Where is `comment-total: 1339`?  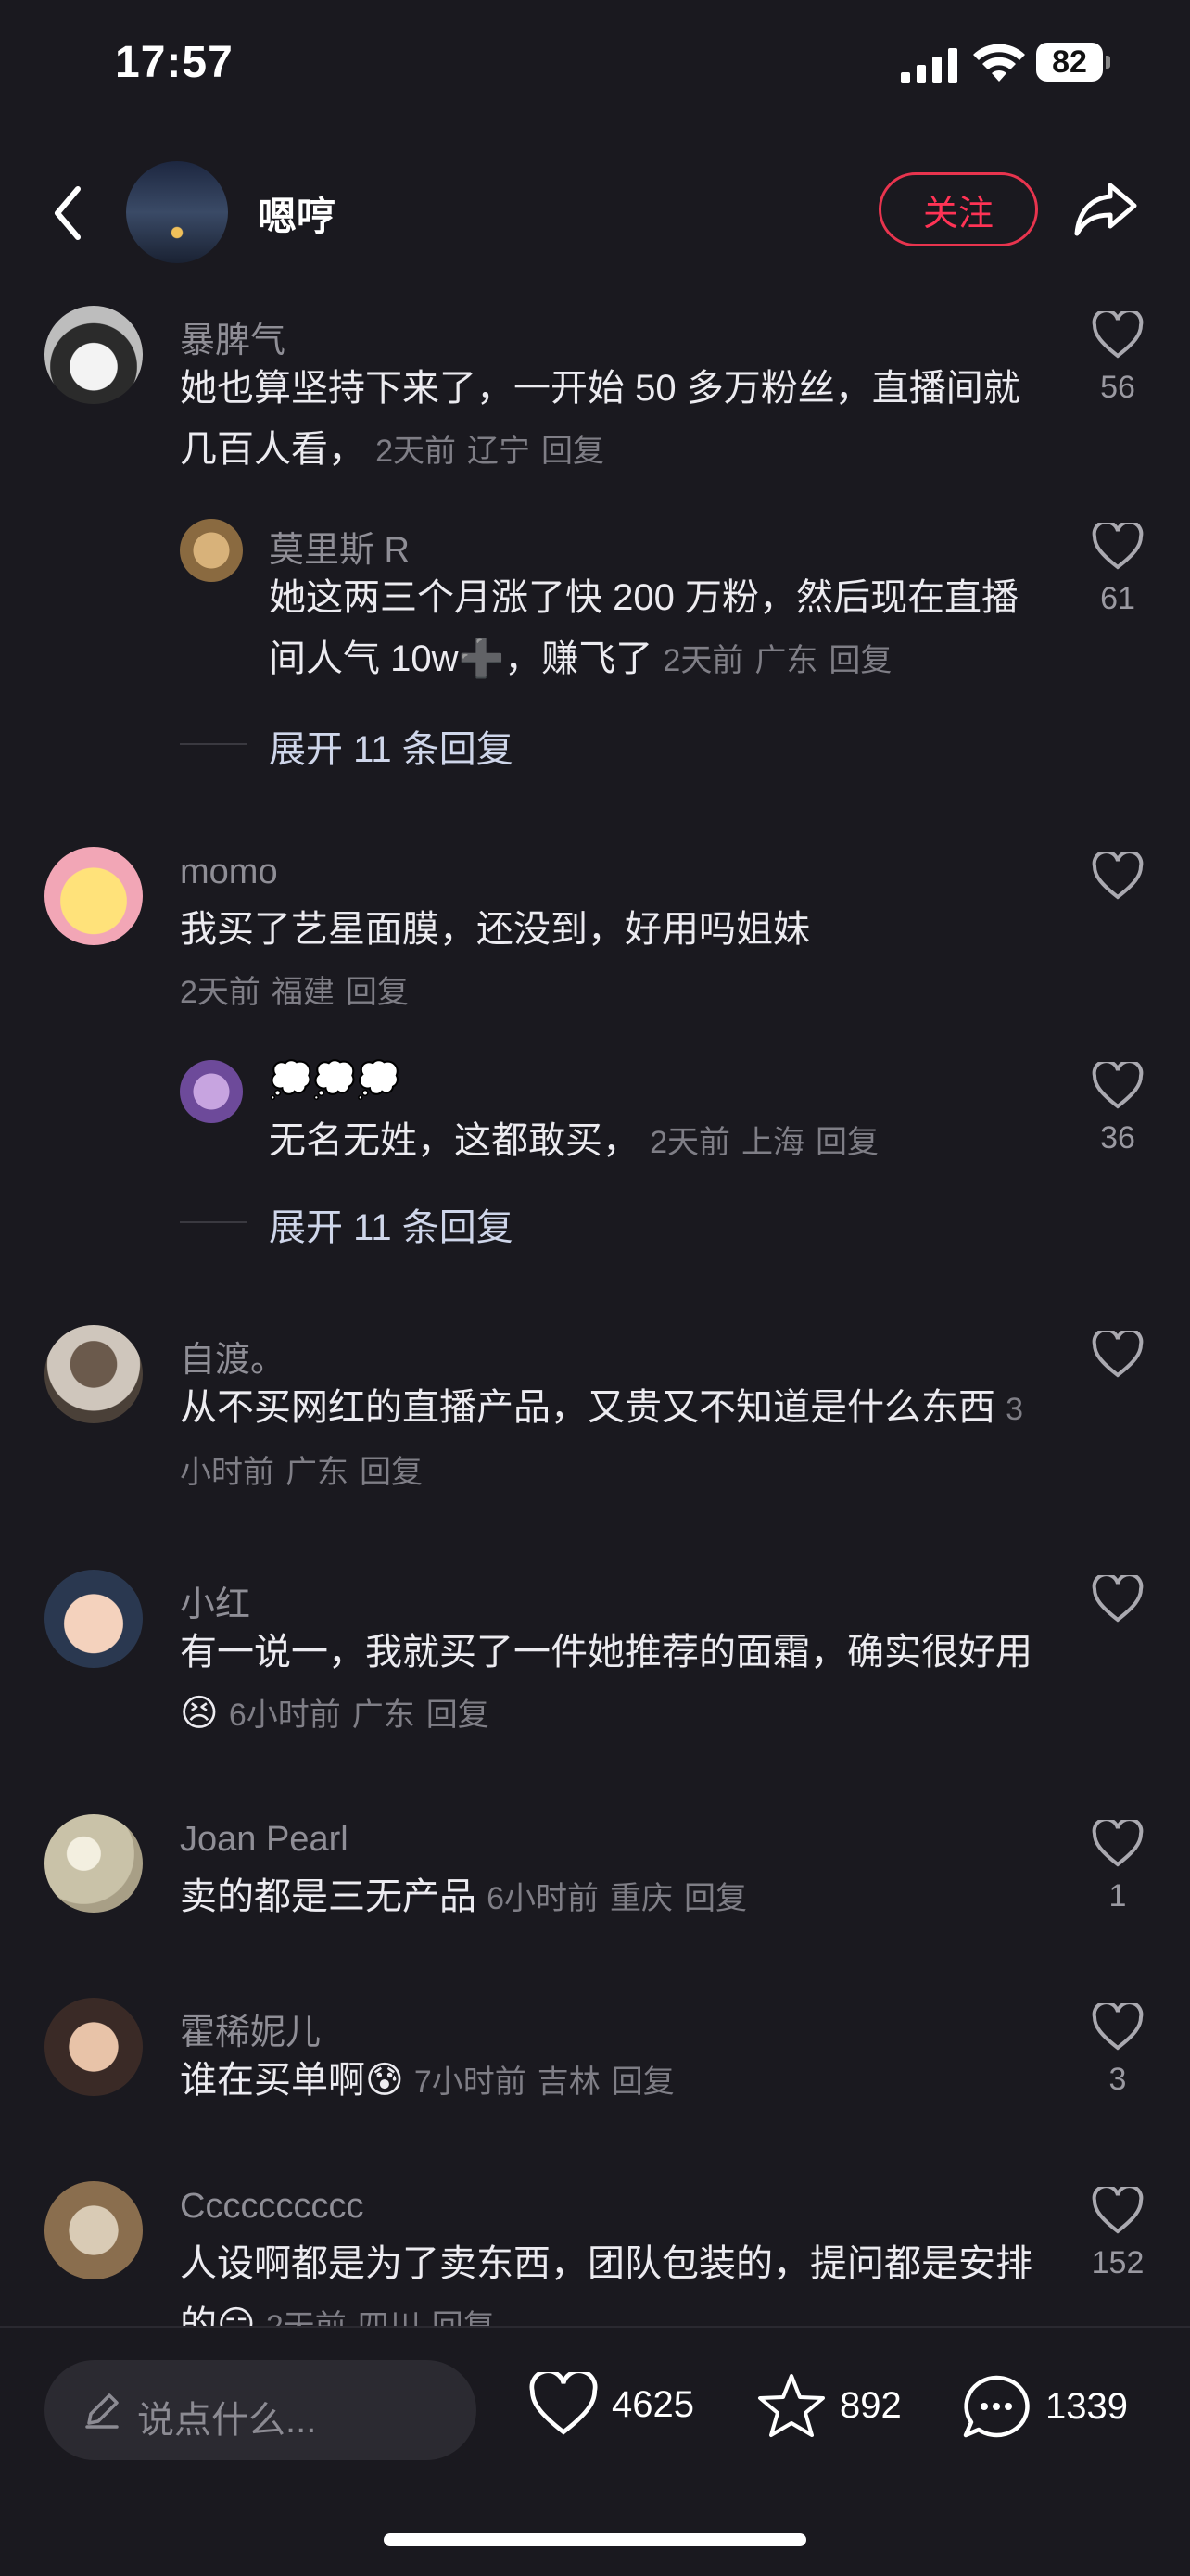
comment-total: 1339 is located at coordinates (1086, 2406).